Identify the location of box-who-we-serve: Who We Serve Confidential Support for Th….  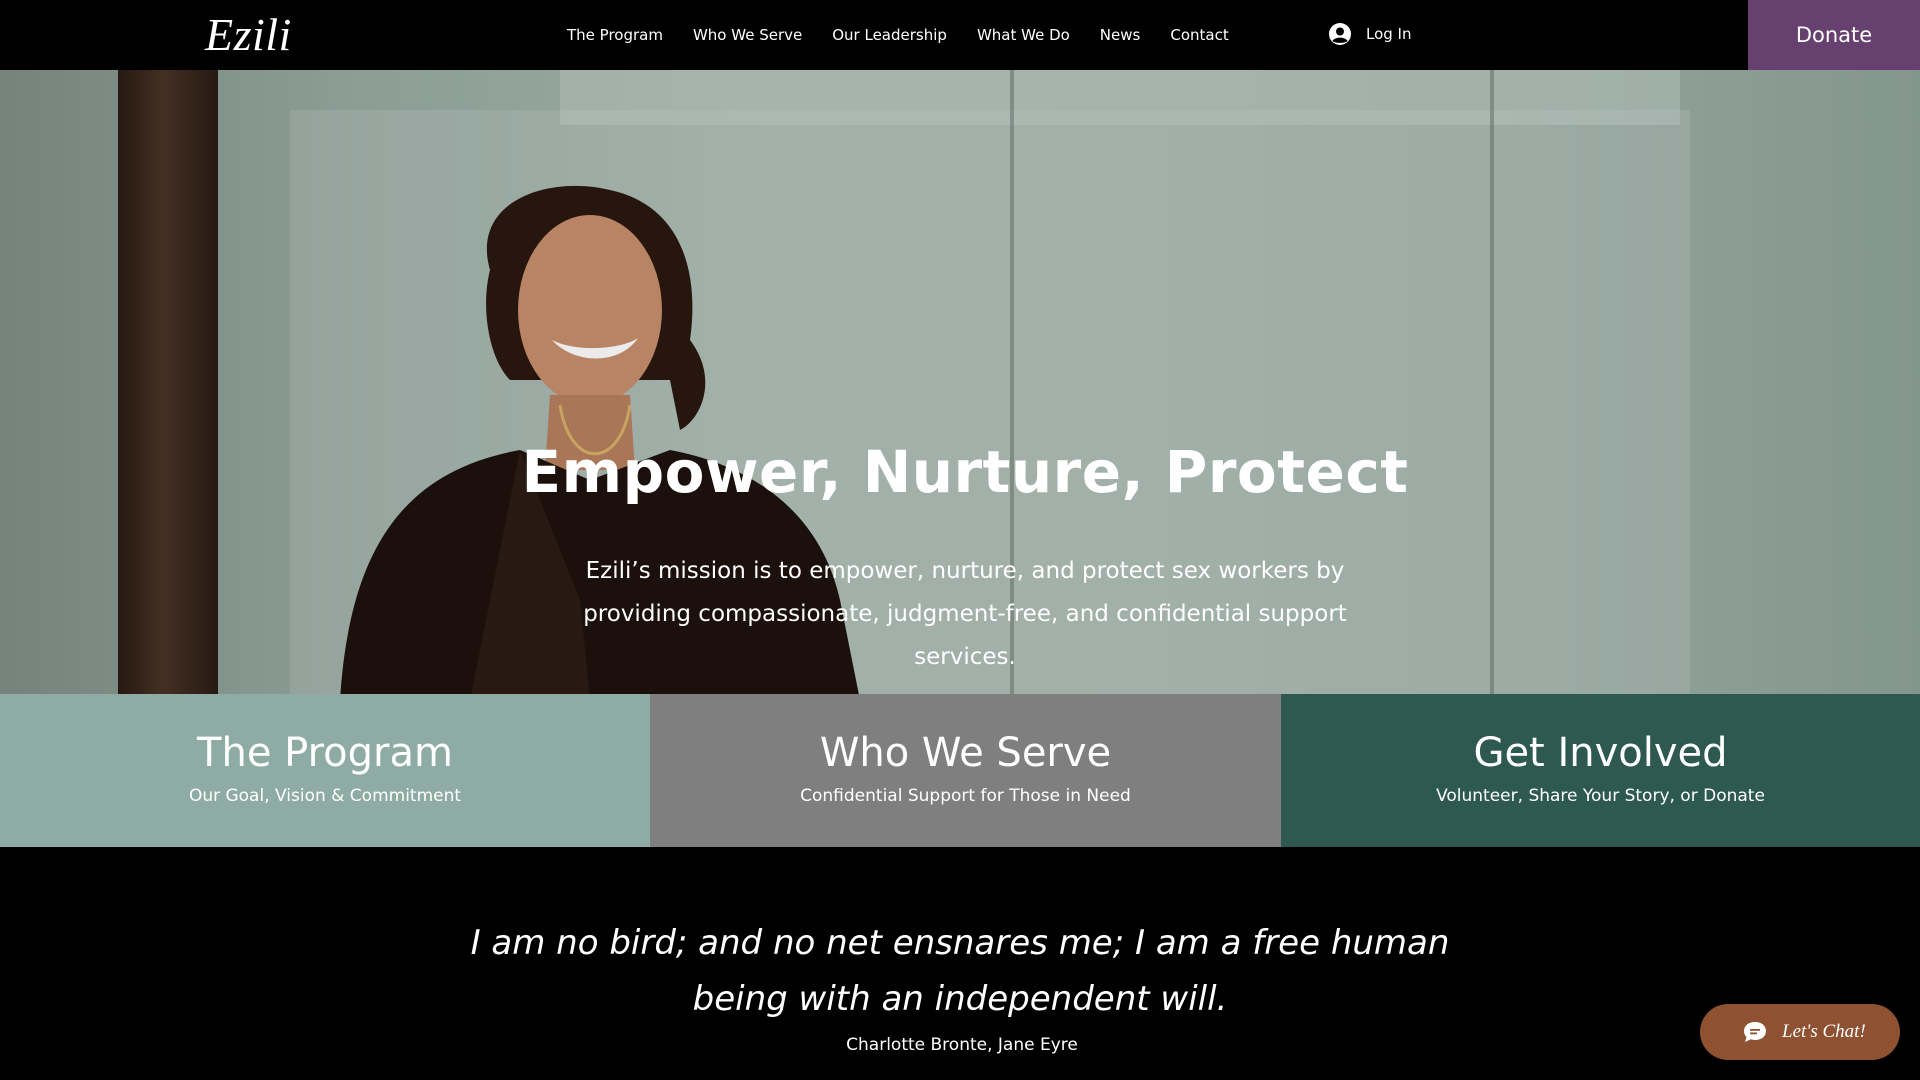
(965, 770).